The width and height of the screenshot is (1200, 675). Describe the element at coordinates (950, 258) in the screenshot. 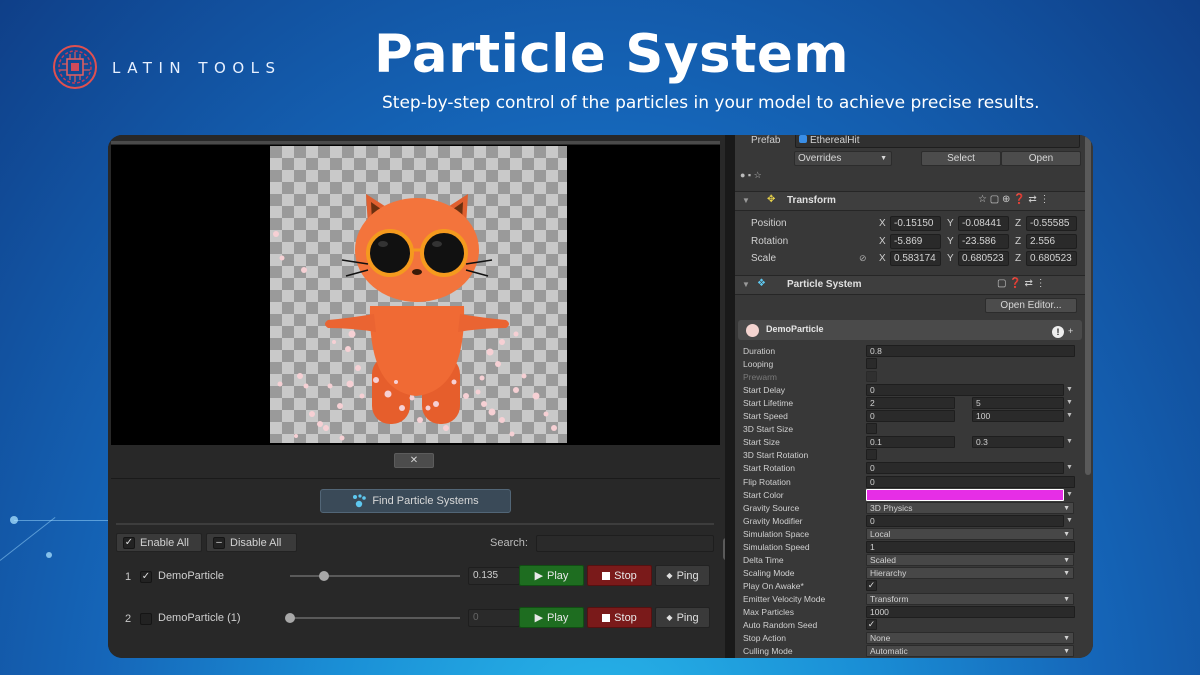

I see `scale-y-axis-label: Y` at that location.